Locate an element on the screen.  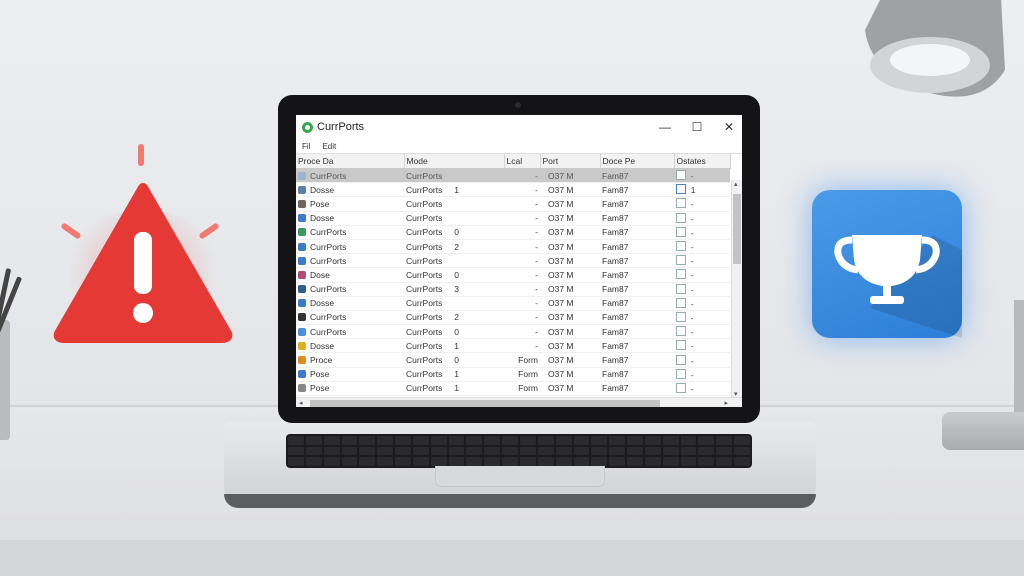
column-header-mode: Mode is located at coordinates (454, 161).